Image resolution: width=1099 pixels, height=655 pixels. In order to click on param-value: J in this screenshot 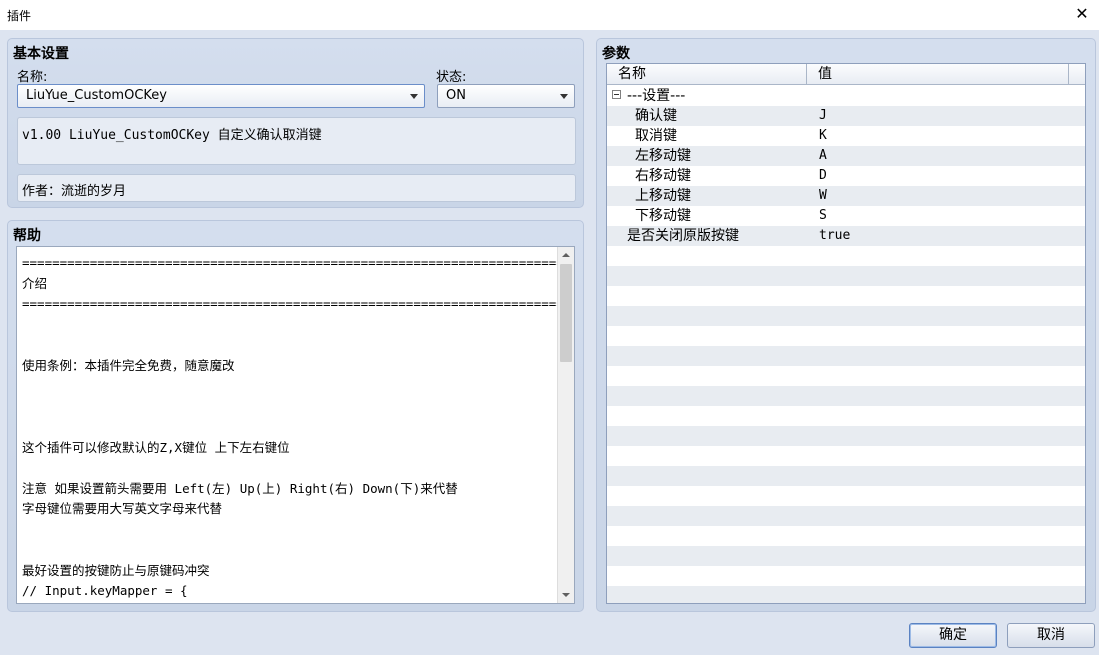, I will do `click(823, 116)`.